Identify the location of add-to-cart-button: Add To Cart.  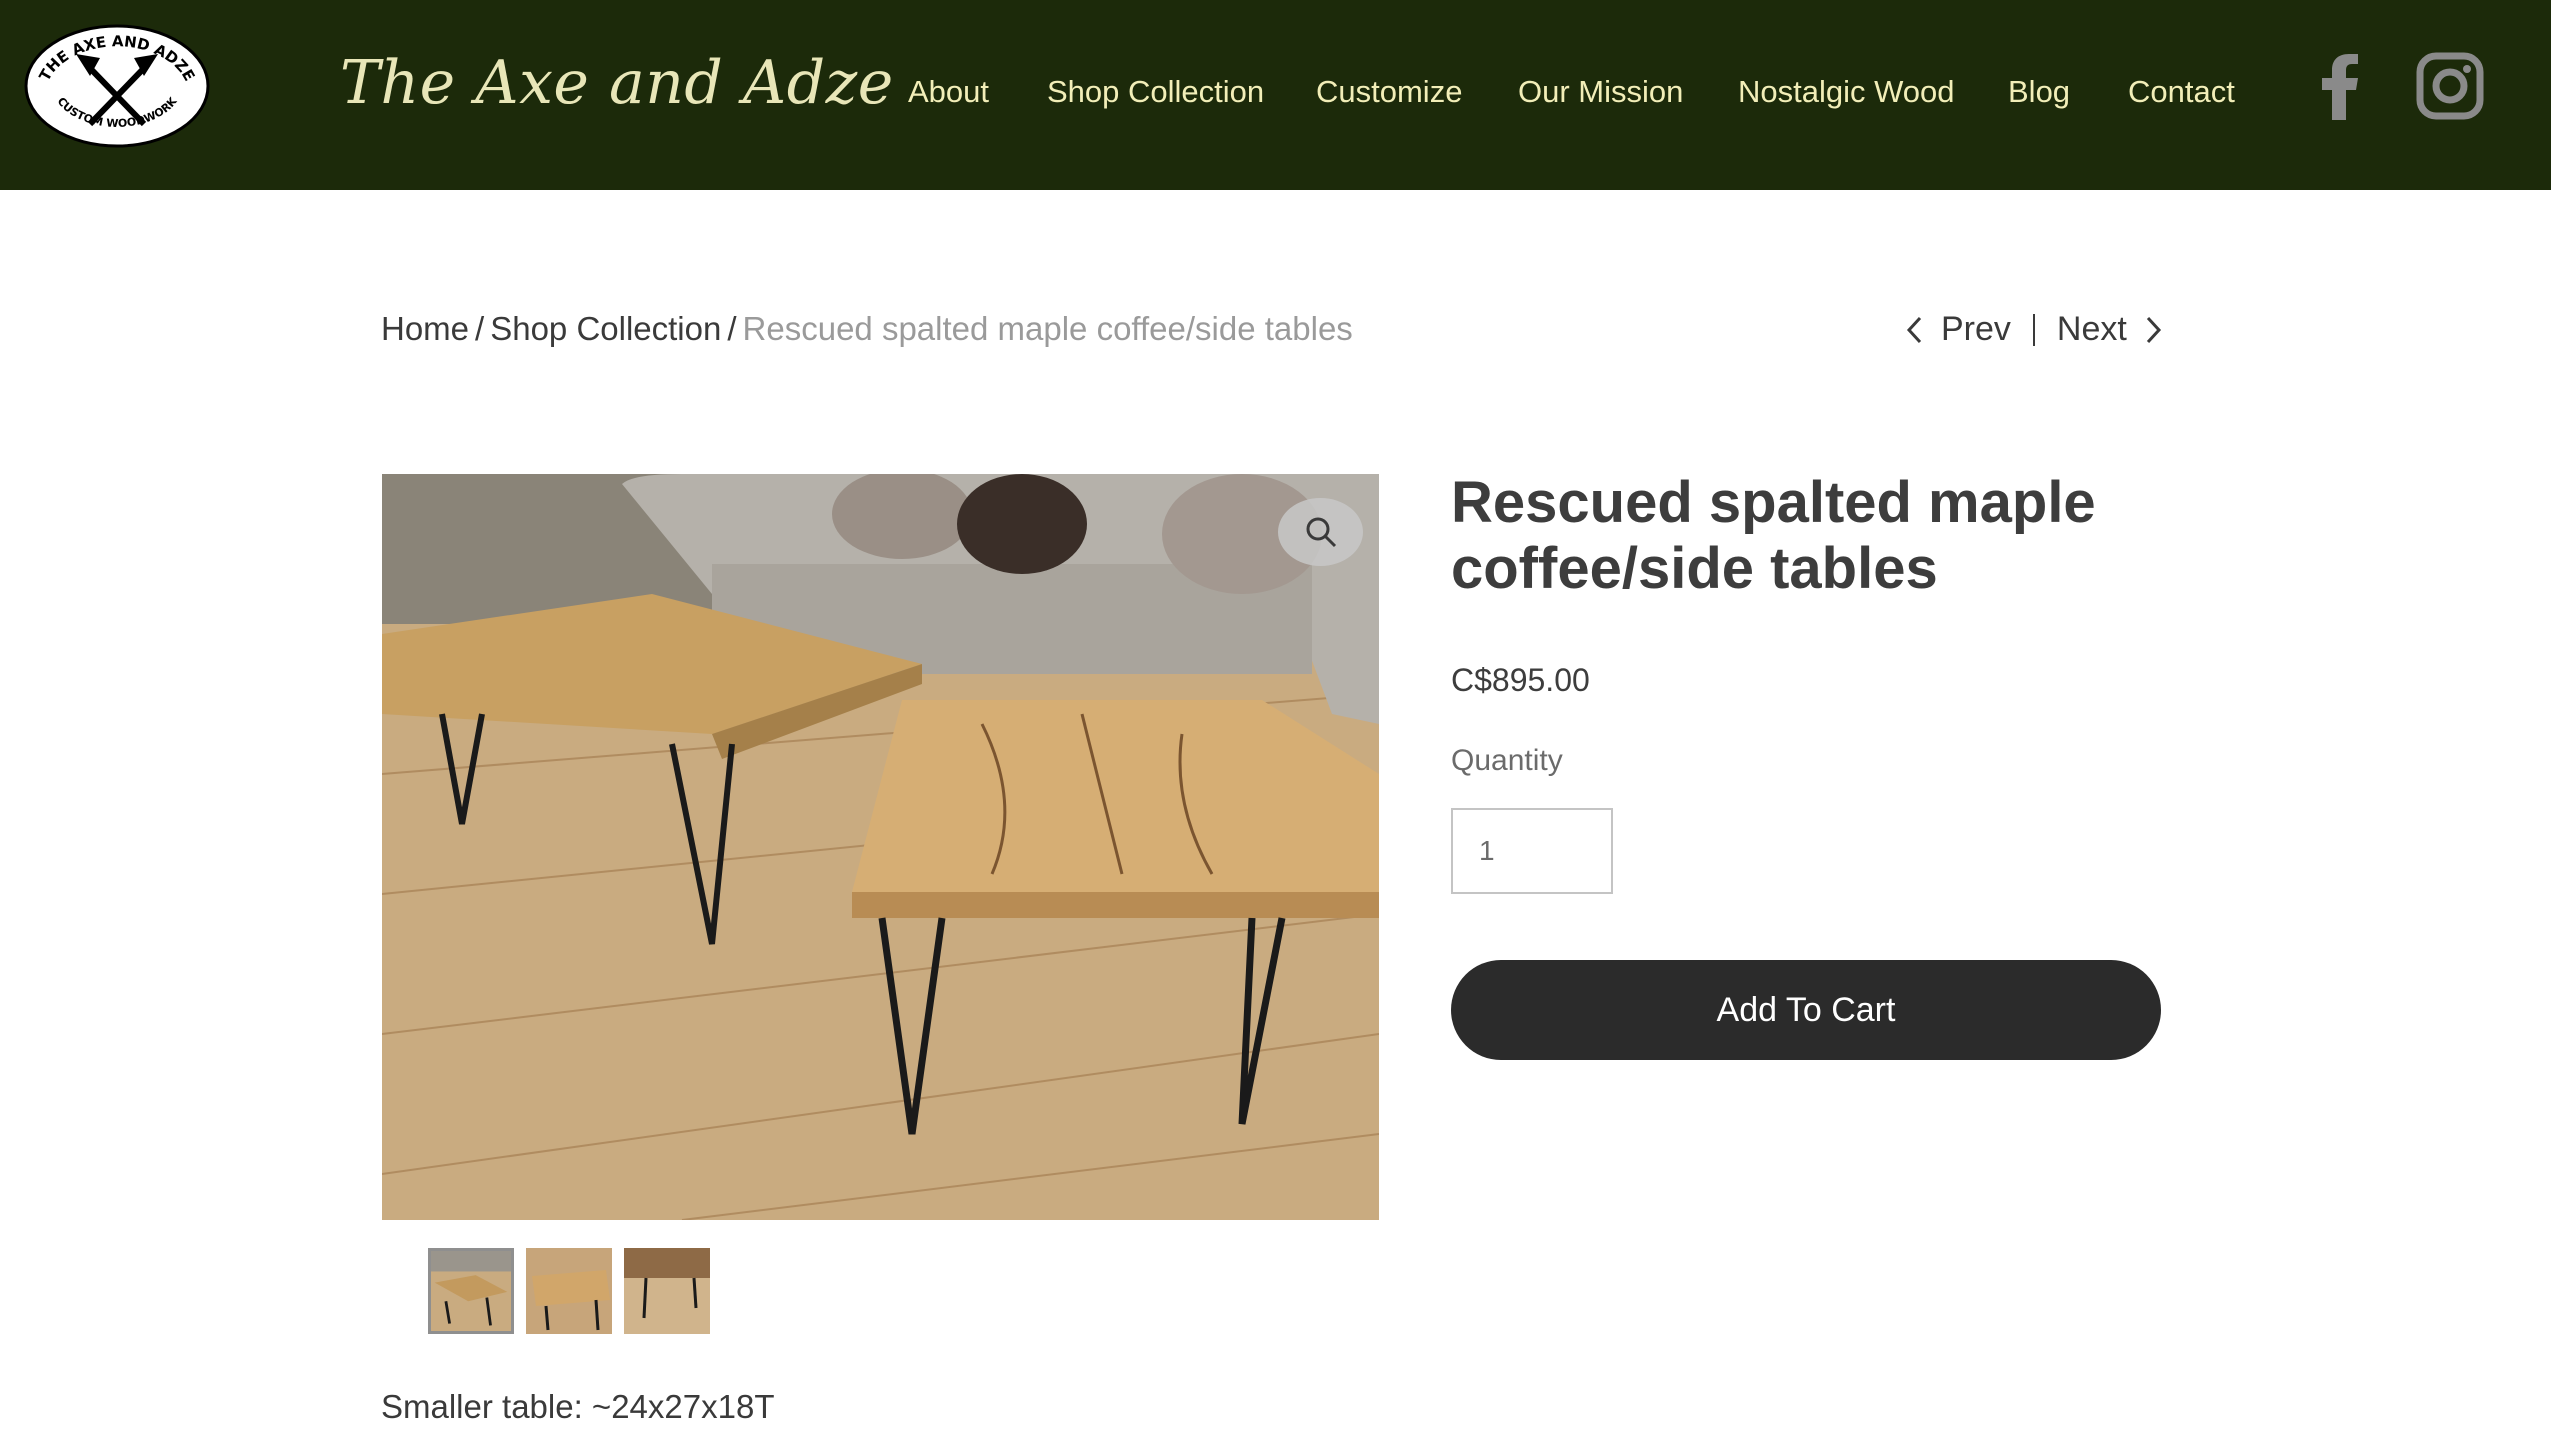
(1806, 1010).